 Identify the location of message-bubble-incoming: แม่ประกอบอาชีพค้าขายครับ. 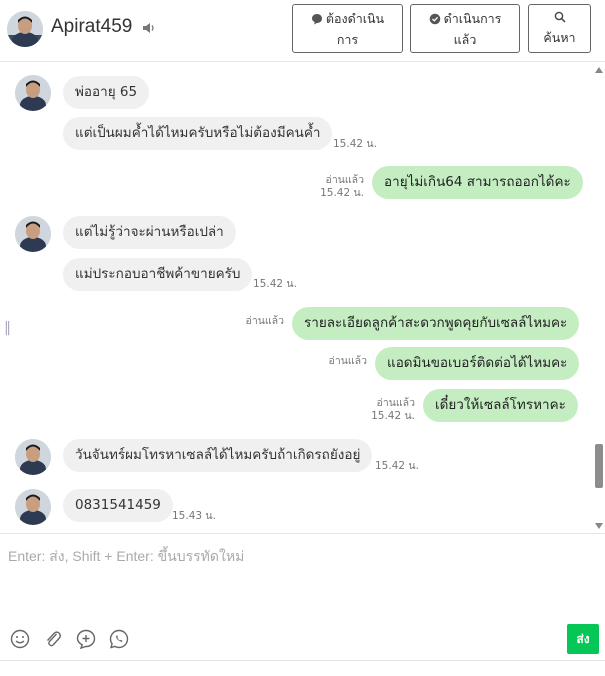
(158, 274).